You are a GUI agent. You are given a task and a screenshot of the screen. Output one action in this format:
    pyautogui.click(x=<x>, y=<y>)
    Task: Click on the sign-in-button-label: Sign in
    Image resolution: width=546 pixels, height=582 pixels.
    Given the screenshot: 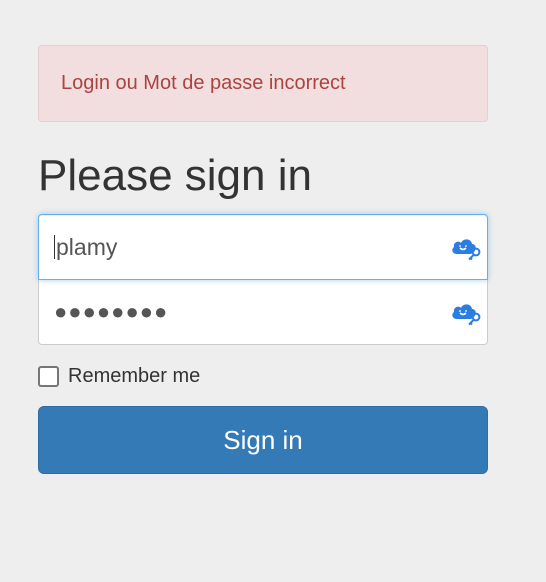 What is the action you would take?
    pyautogui.click(x=263, y=439)
    